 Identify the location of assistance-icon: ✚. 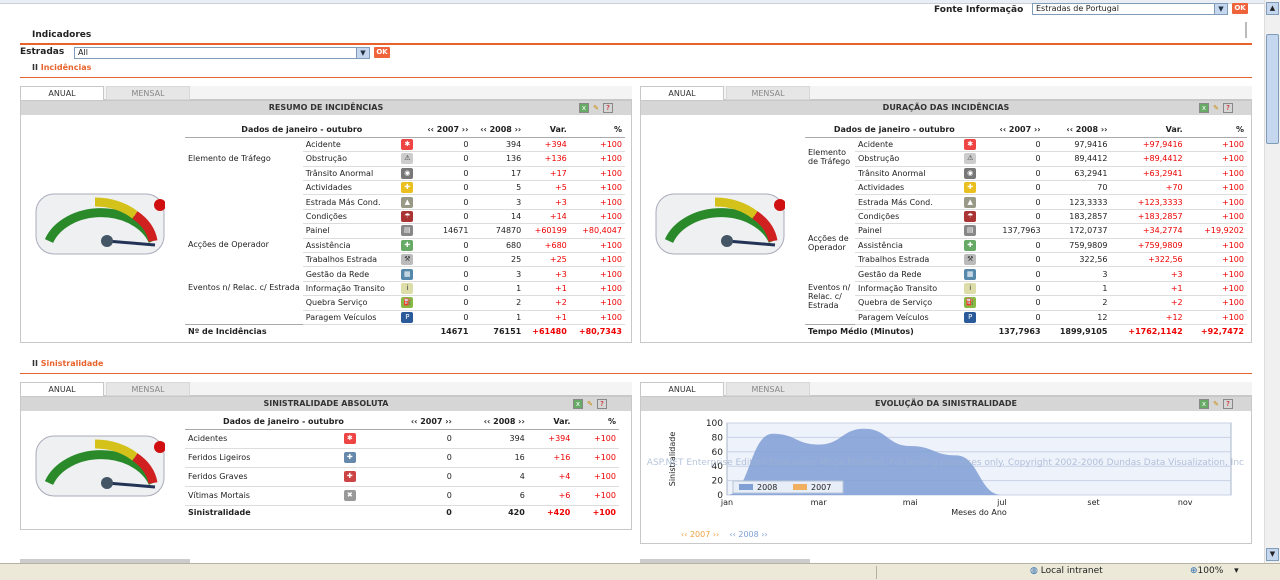
(407, 245).